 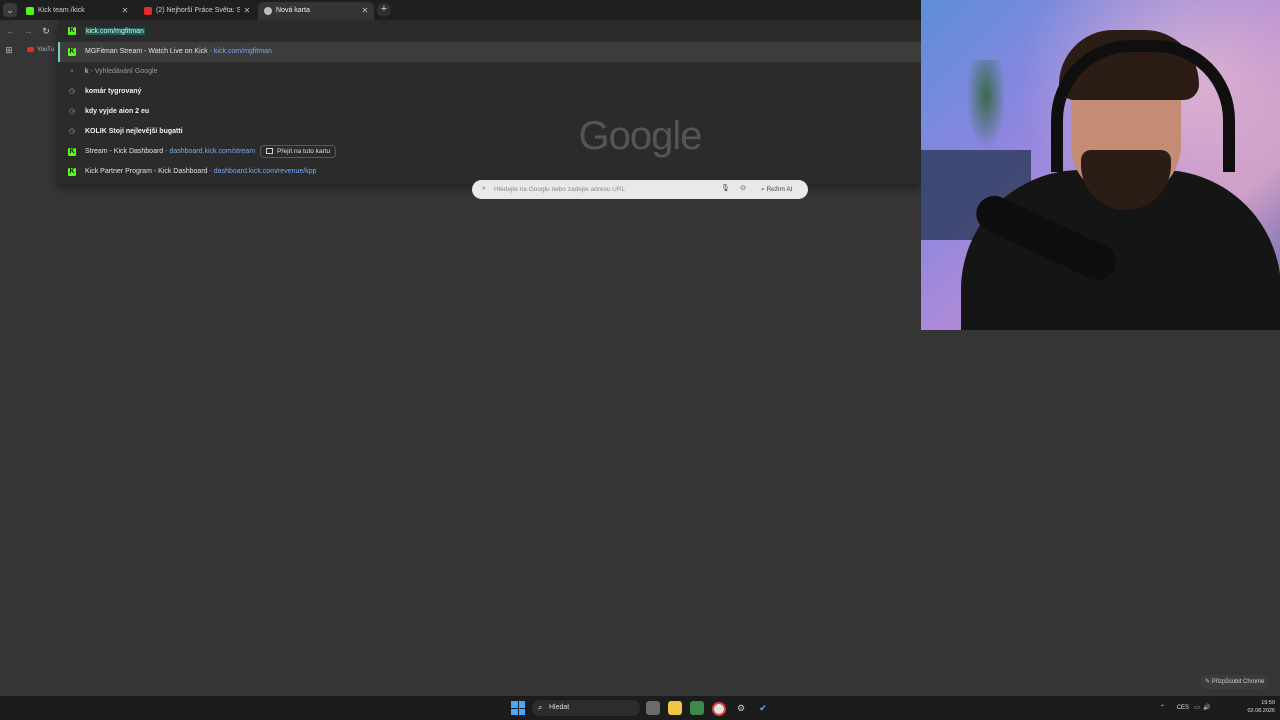 I want to click on settings-gear-icon: ⚙, so click(x=741, y=708).